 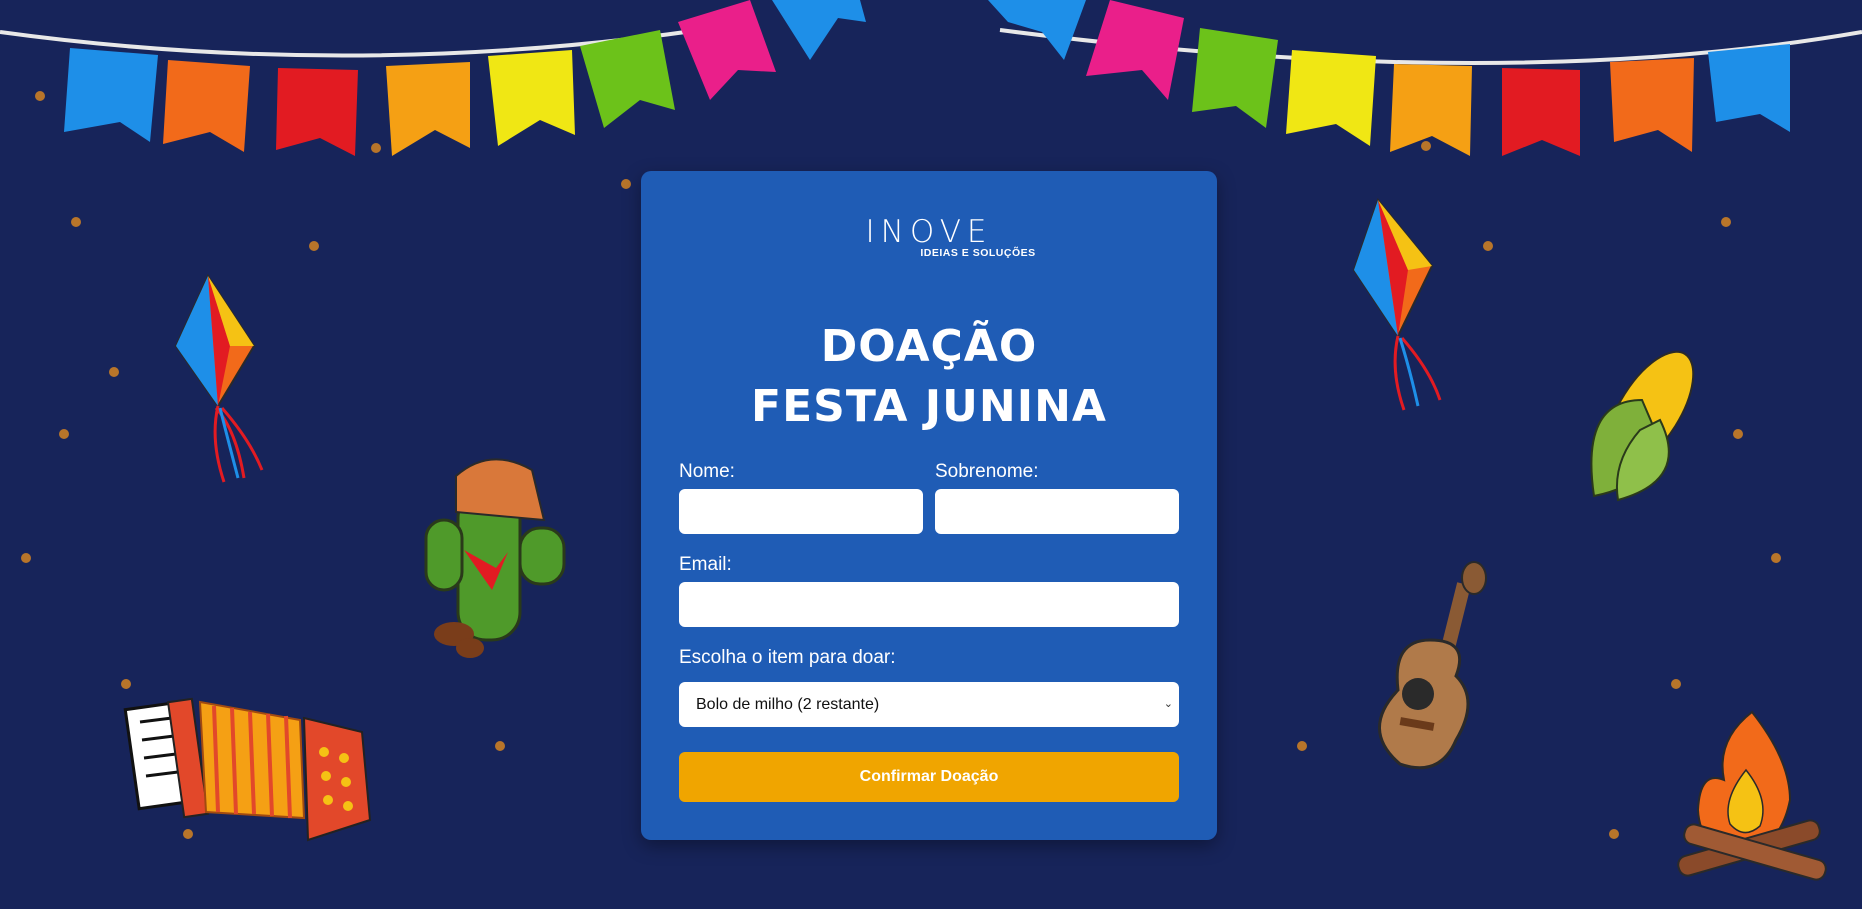 I want to click on title-line-1: Doação, so click(x=929, y=346).